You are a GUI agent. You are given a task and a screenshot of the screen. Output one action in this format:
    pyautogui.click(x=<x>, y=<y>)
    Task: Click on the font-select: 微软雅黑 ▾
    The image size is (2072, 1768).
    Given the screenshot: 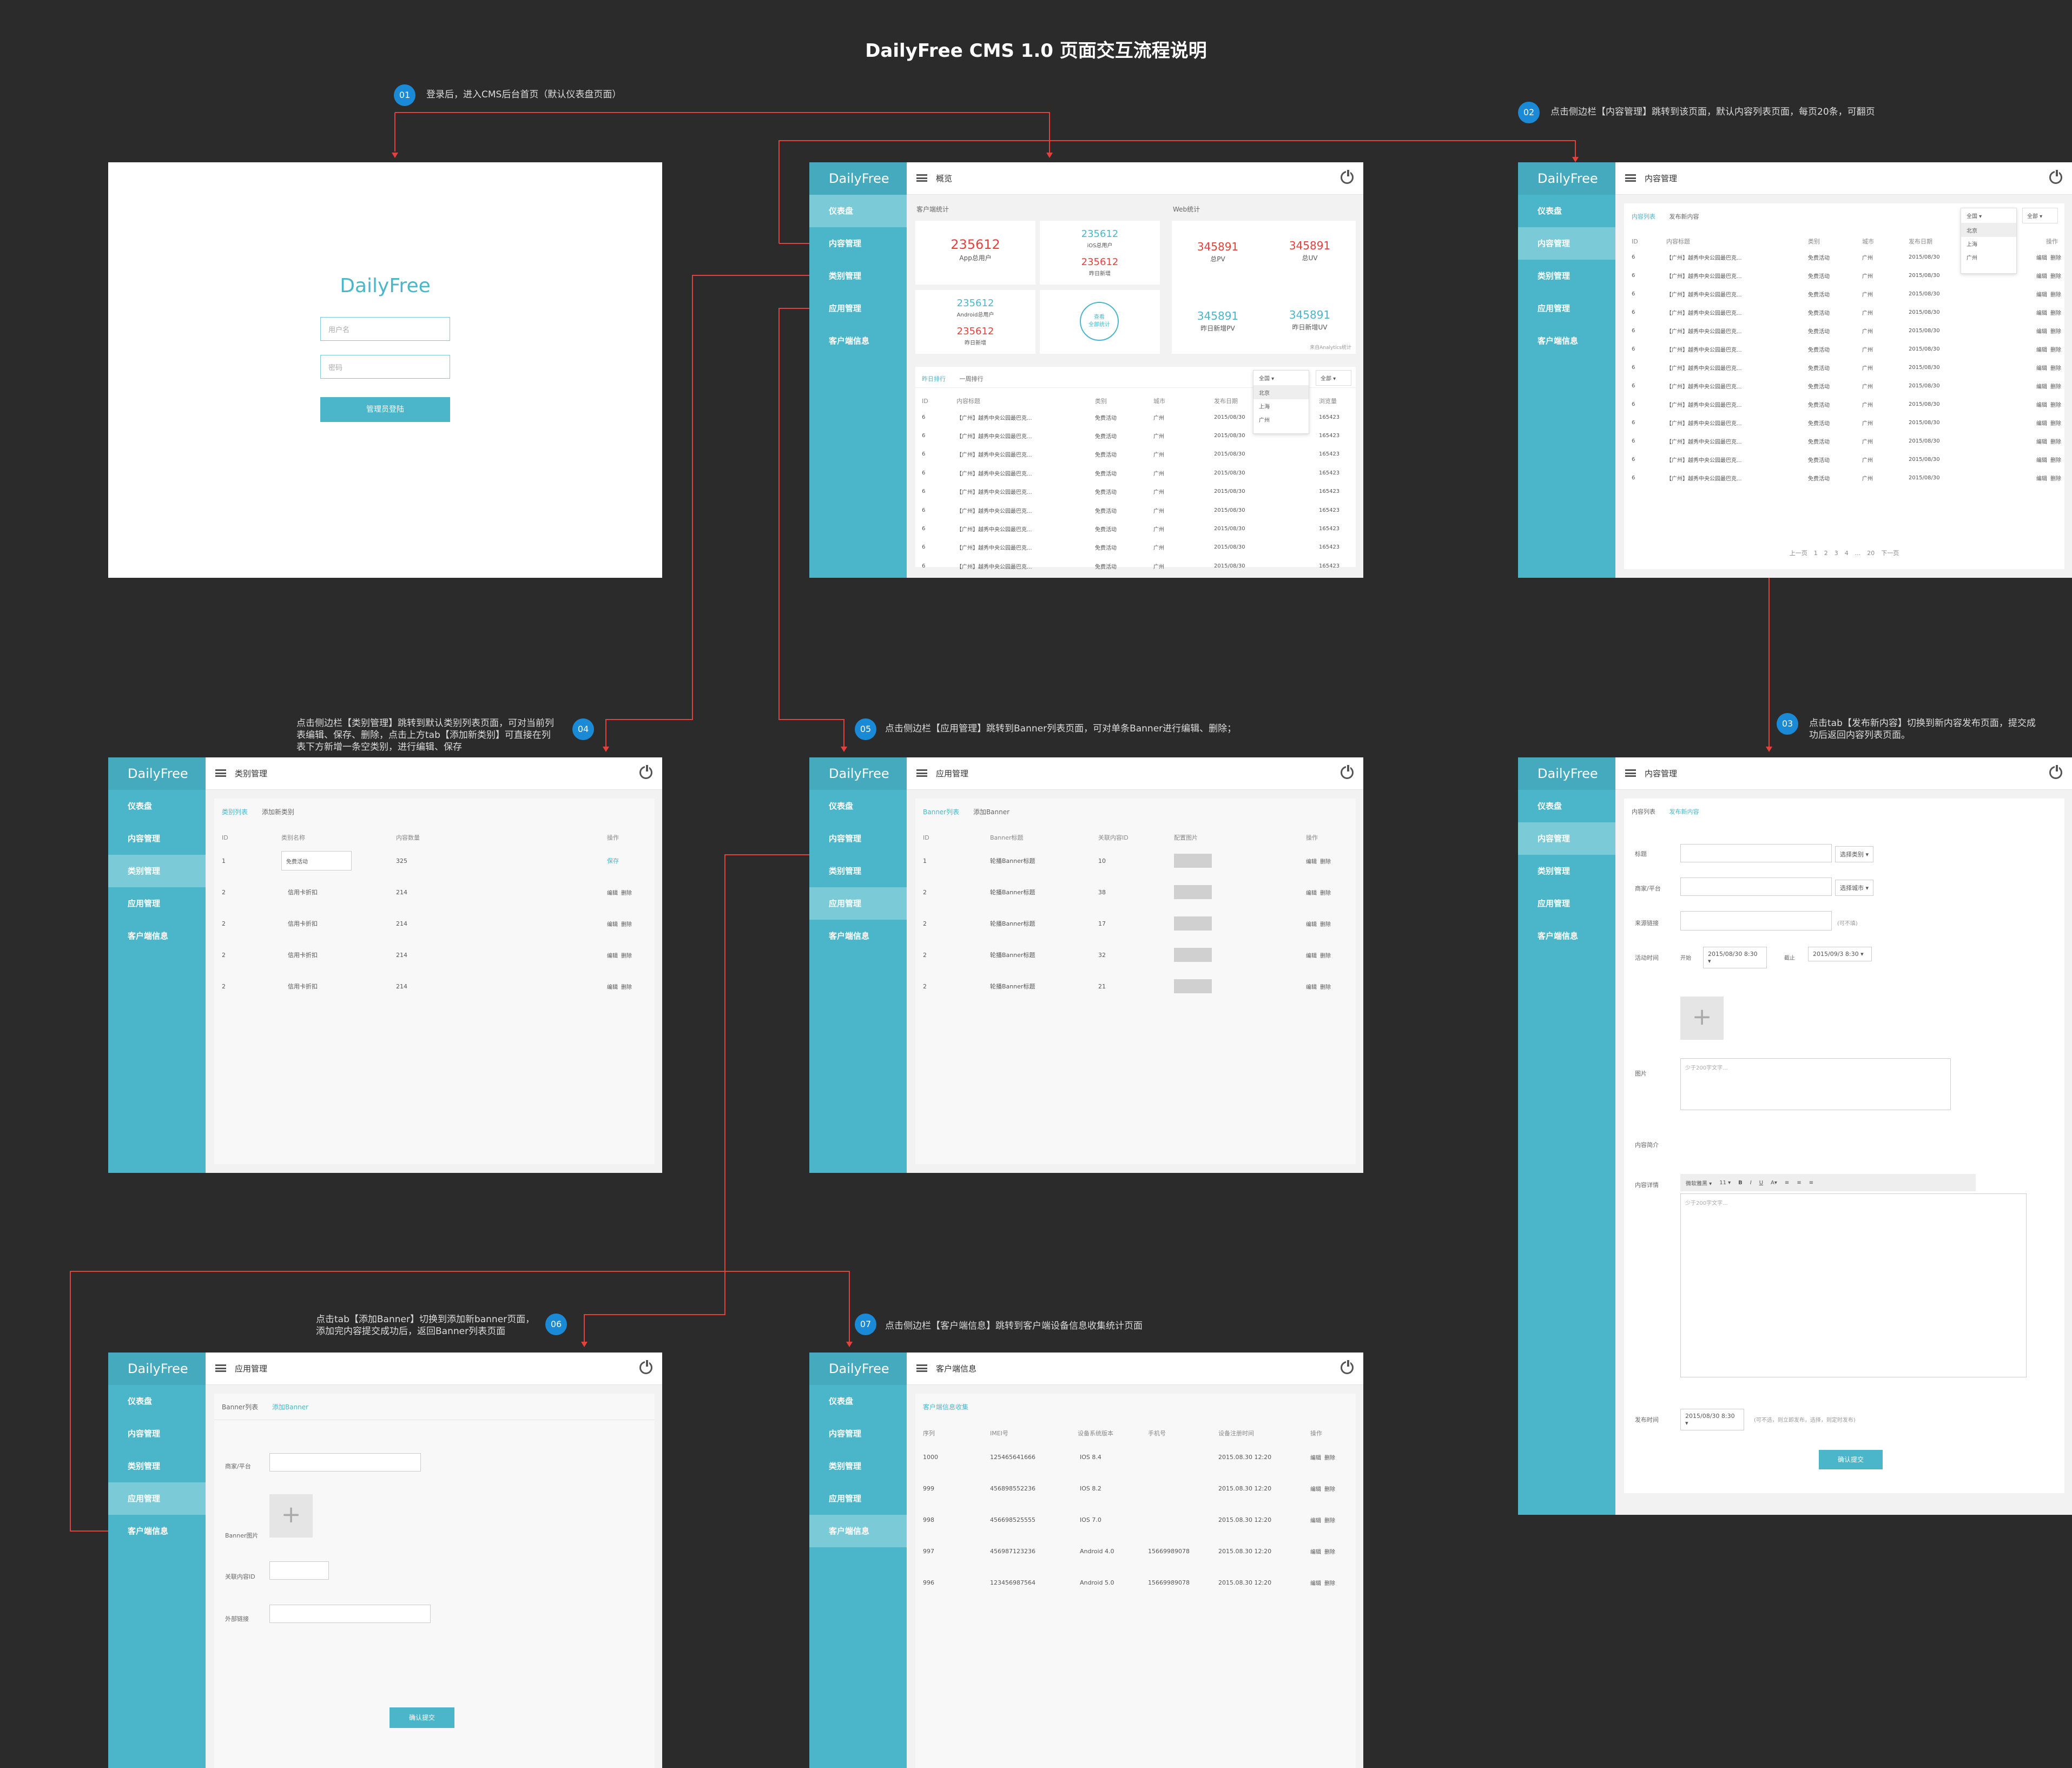 What is the action you would take?
    pyautogui.click(x=1699, y=1183)
    